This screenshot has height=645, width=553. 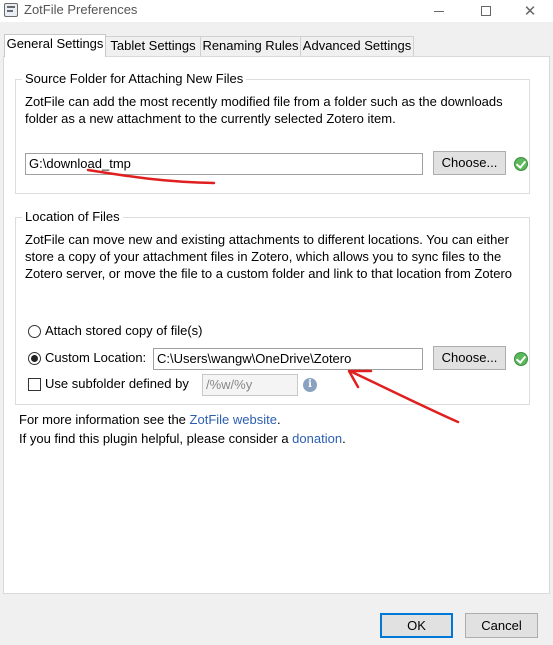 I want to click on custom-location-label: Custom Location:, so click(x=95, y=357).